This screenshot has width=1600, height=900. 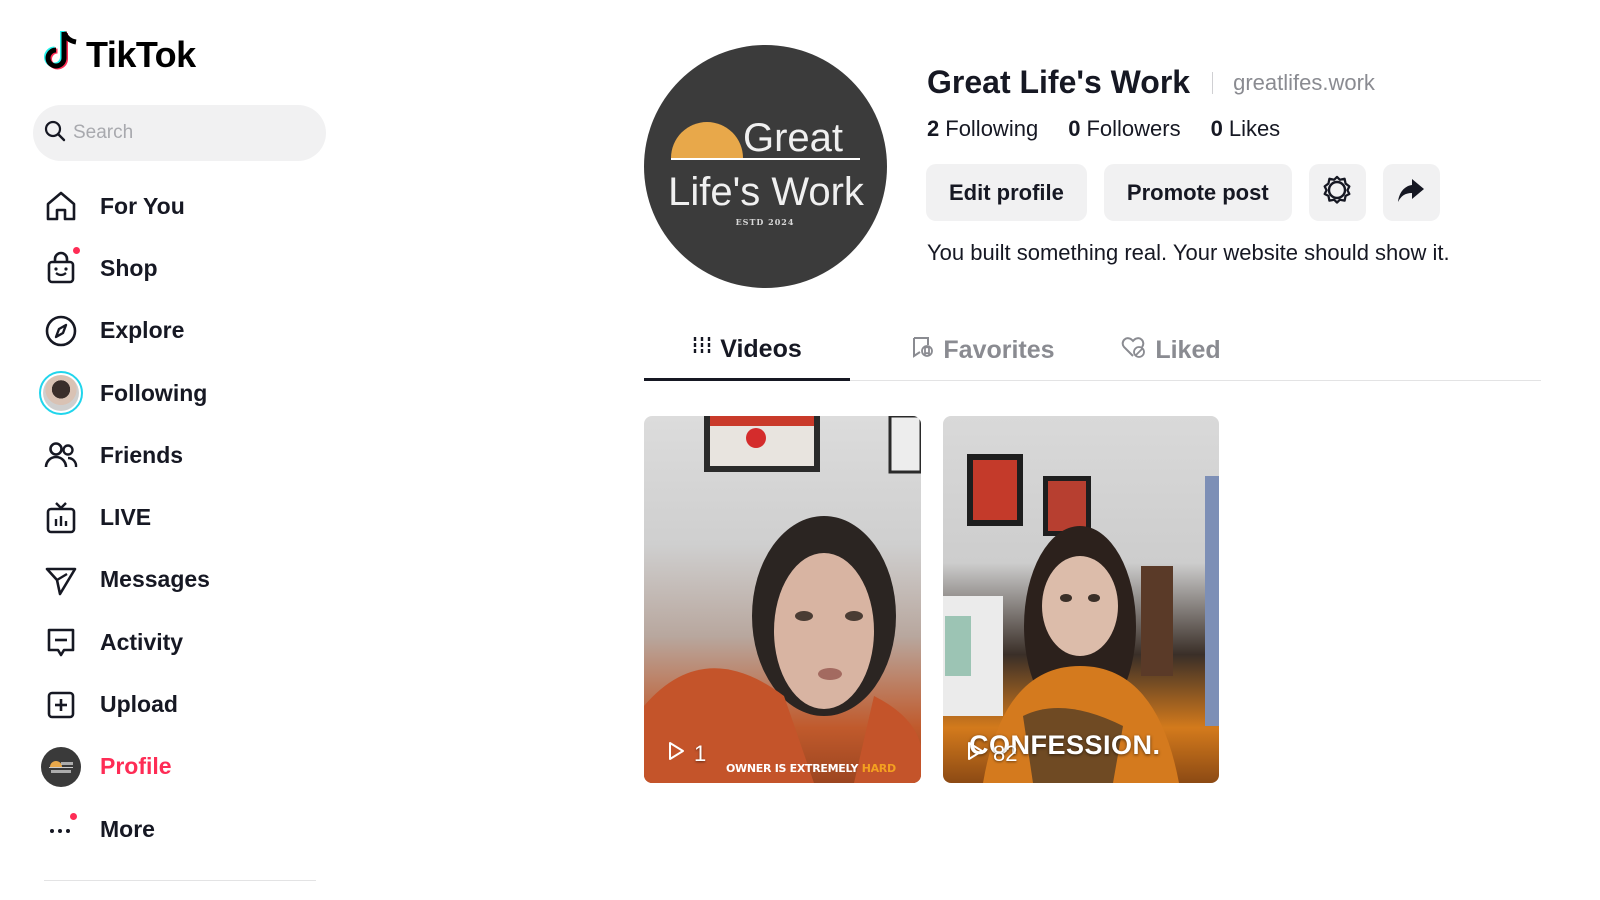 What do you see at coordinates (188, 206) in the screenshot?
I see `sidebar-item-for-you: For You` at bounding box center [188, 206].